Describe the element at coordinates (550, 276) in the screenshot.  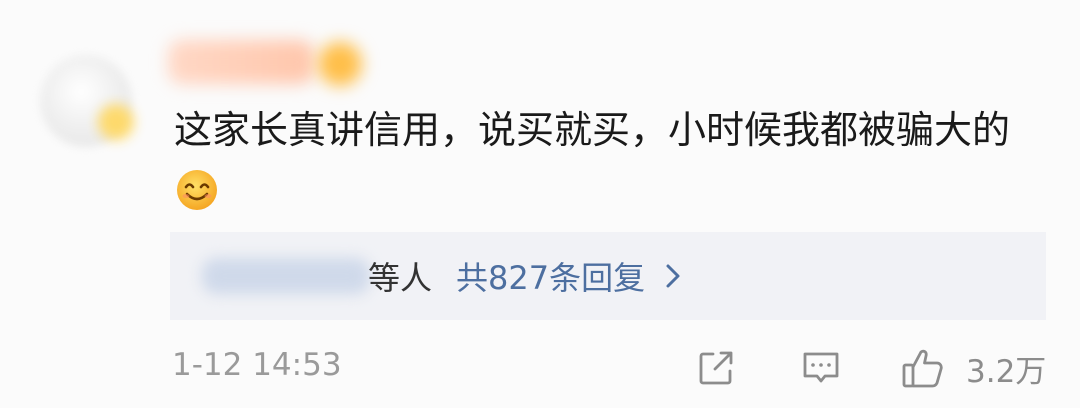
I see `view-replies-link: 共827条回复` at that location.